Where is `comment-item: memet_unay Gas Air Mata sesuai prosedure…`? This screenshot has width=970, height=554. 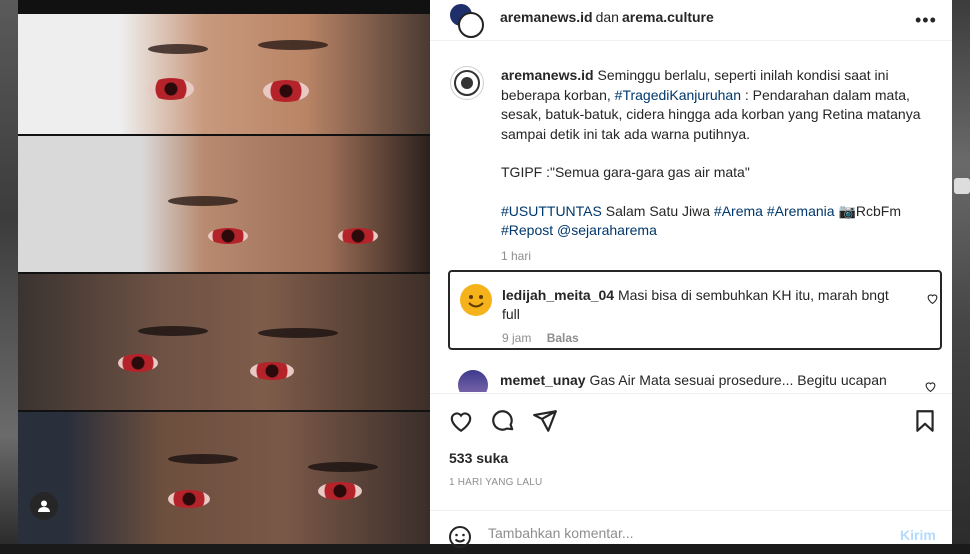
comment-item: memet_unay Gas Air Mata sesuai prosedure… is located at coordinates (693, 381).